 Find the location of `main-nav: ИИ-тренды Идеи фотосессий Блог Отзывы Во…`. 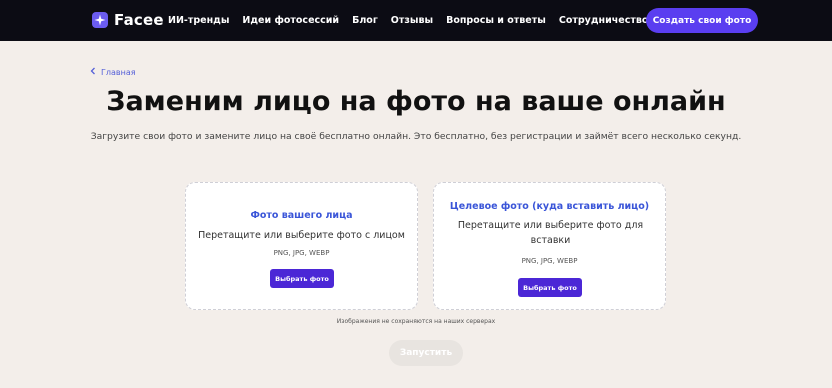

main-nav: ИИ-тренды Идеи фотосессий Блог Отзывы Во… is located at coordinates (414, 20).